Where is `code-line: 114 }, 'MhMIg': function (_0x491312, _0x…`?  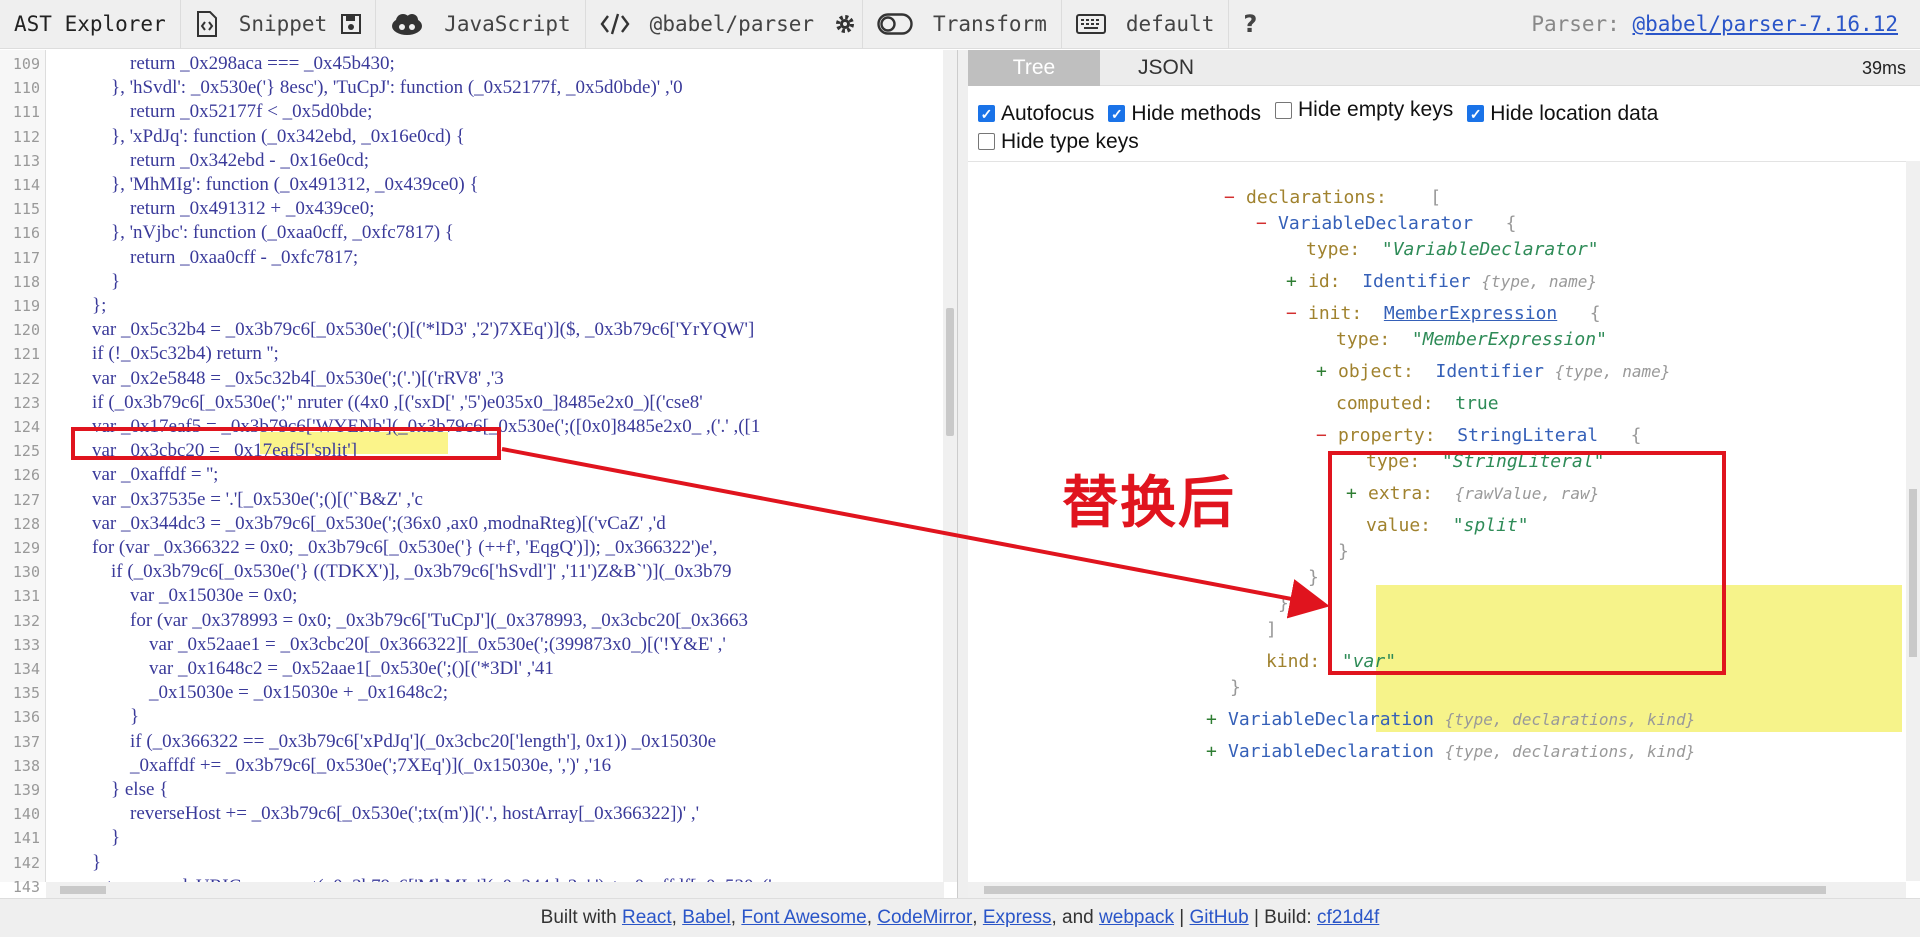
code-line: 114 }, 'MhMIg': function (_0x491312, _0x… is located at coordinates (478, 185).